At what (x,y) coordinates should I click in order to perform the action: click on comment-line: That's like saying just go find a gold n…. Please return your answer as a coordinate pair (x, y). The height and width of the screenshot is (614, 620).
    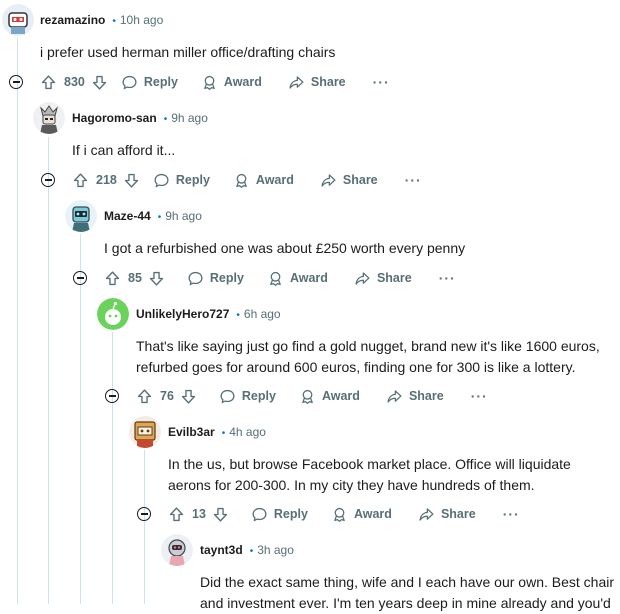
    Looking at the image, I should click on (368, 346).